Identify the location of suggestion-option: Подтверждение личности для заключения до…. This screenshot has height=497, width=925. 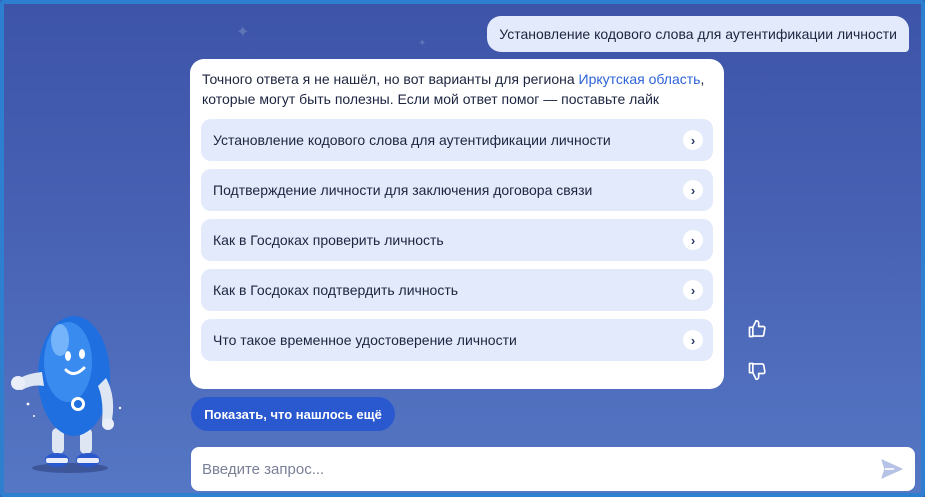
(457, 190).